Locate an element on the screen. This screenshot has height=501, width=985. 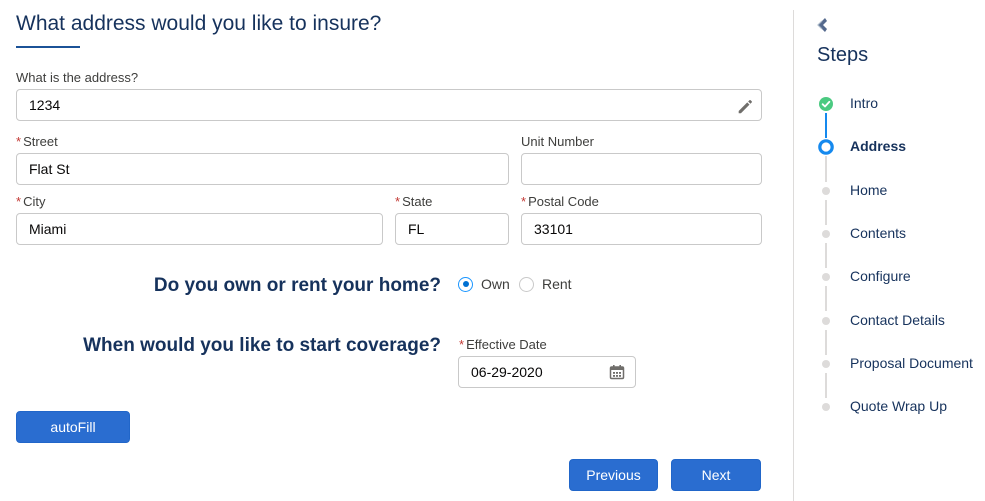
step-label: Home is located at coordinates (868, 190).